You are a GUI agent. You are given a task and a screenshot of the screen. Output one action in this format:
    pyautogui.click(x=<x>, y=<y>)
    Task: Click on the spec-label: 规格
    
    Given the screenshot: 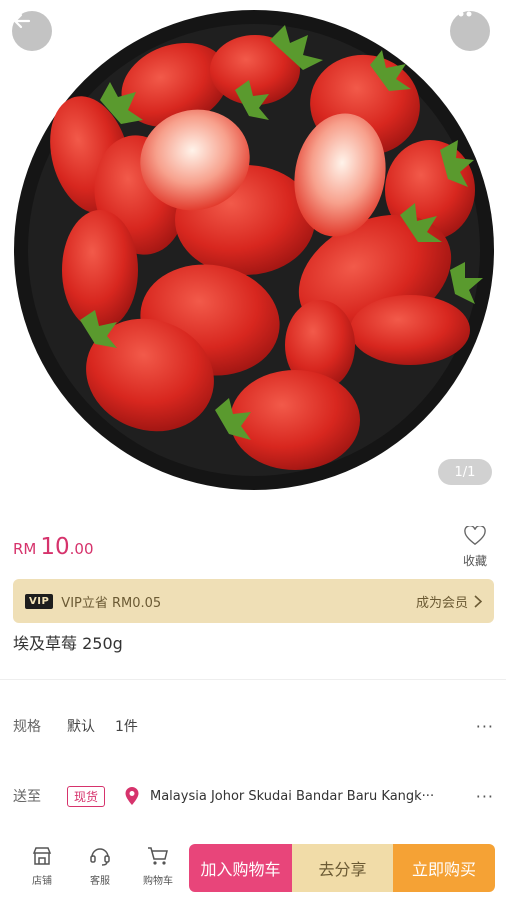 What is the action you would take?
    pyautogui.click(x=27, y=727)
    